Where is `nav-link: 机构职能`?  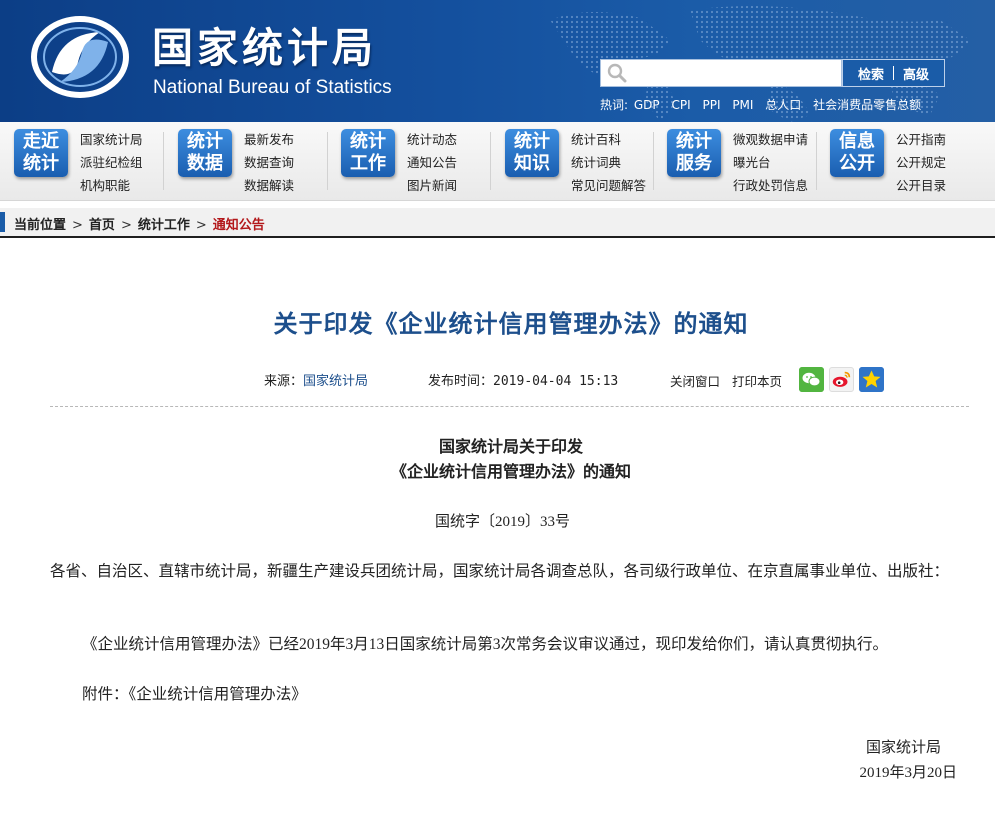
nav-link: 机构职能 is located at coordinates (111, 185).